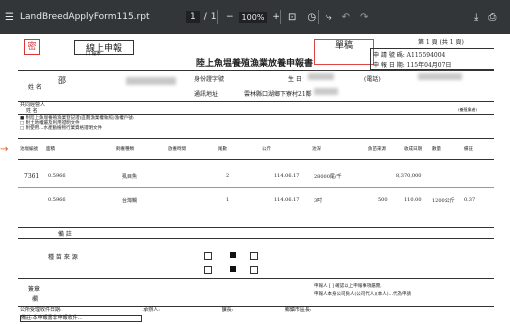 The height and width of the screenshot is (324, 510). Describe the element at coordinates (383, 200) in the screenshot. I see `fry-count: 500` at that location.